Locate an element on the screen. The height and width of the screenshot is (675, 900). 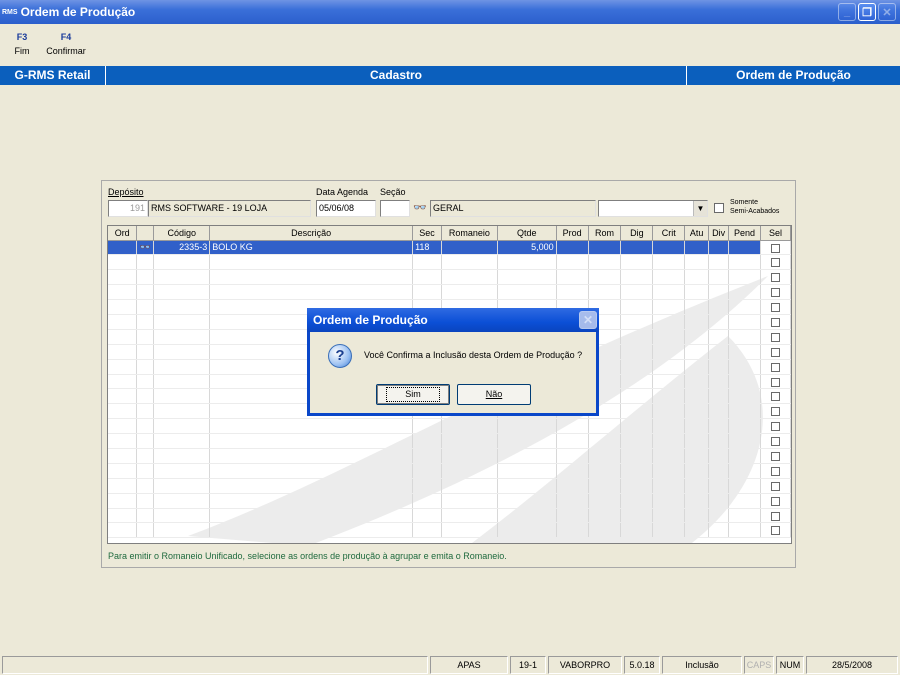
f4-label: Confirmar is located at coordinates (66, 51).